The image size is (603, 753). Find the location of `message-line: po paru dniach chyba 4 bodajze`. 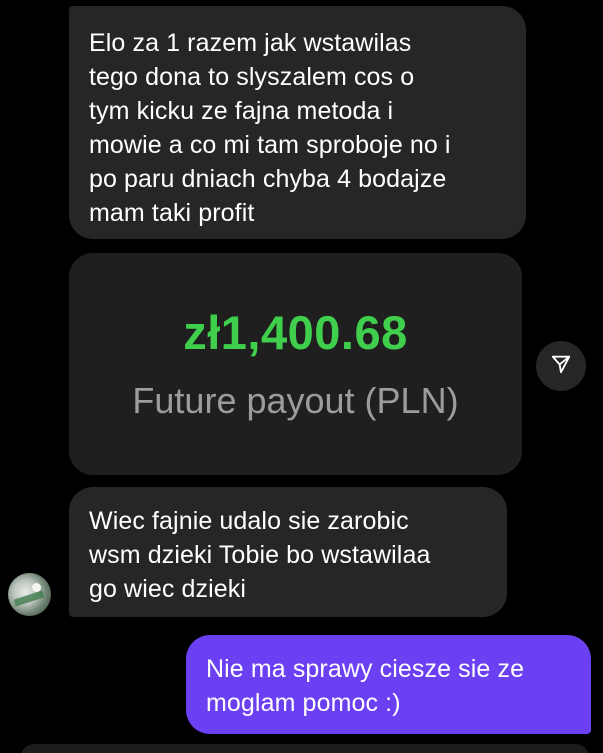

message-line: po paru dniach chyba 4 bodajze is located at coordinates (268, 179).